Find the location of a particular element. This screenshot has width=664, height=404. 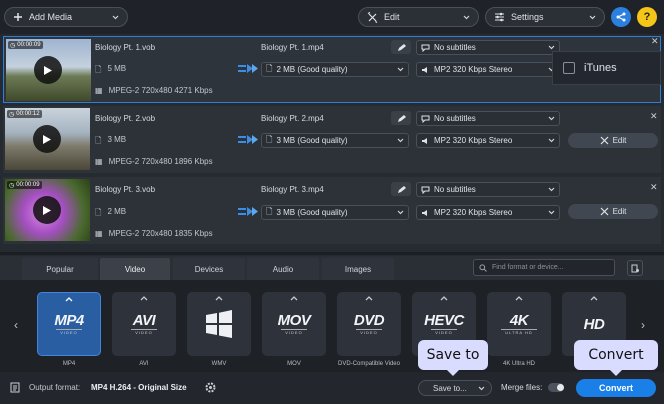

source-codec: ▦ MPEG-2 720x480 1896 Kbps is located at coordinates (154, 161).